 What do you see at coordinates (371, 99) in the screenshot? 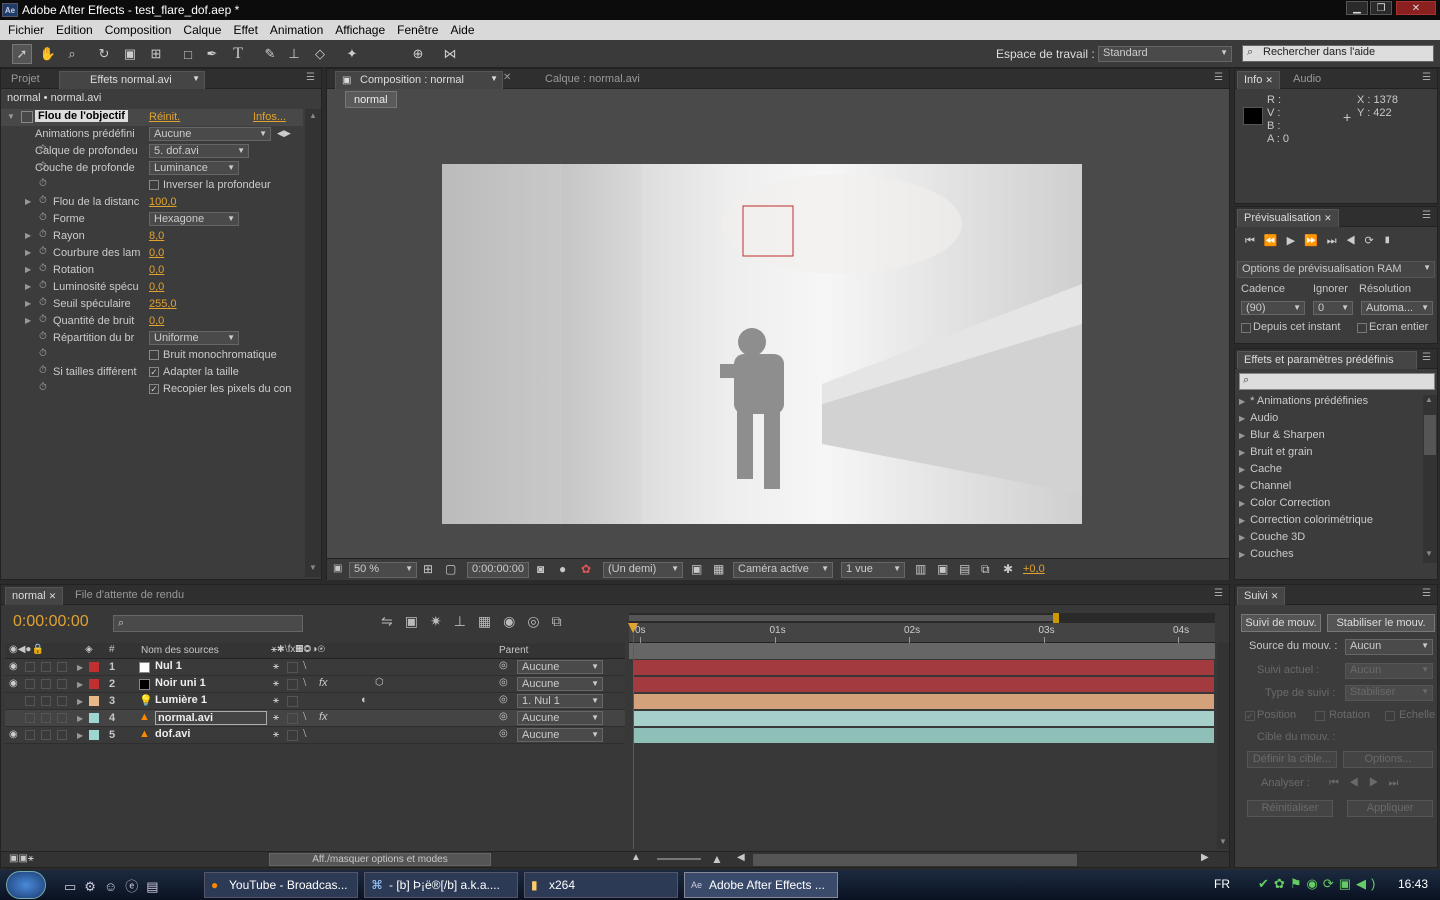
I see `flowchart-tab-normal: normal` at bounding box center [371, 99].